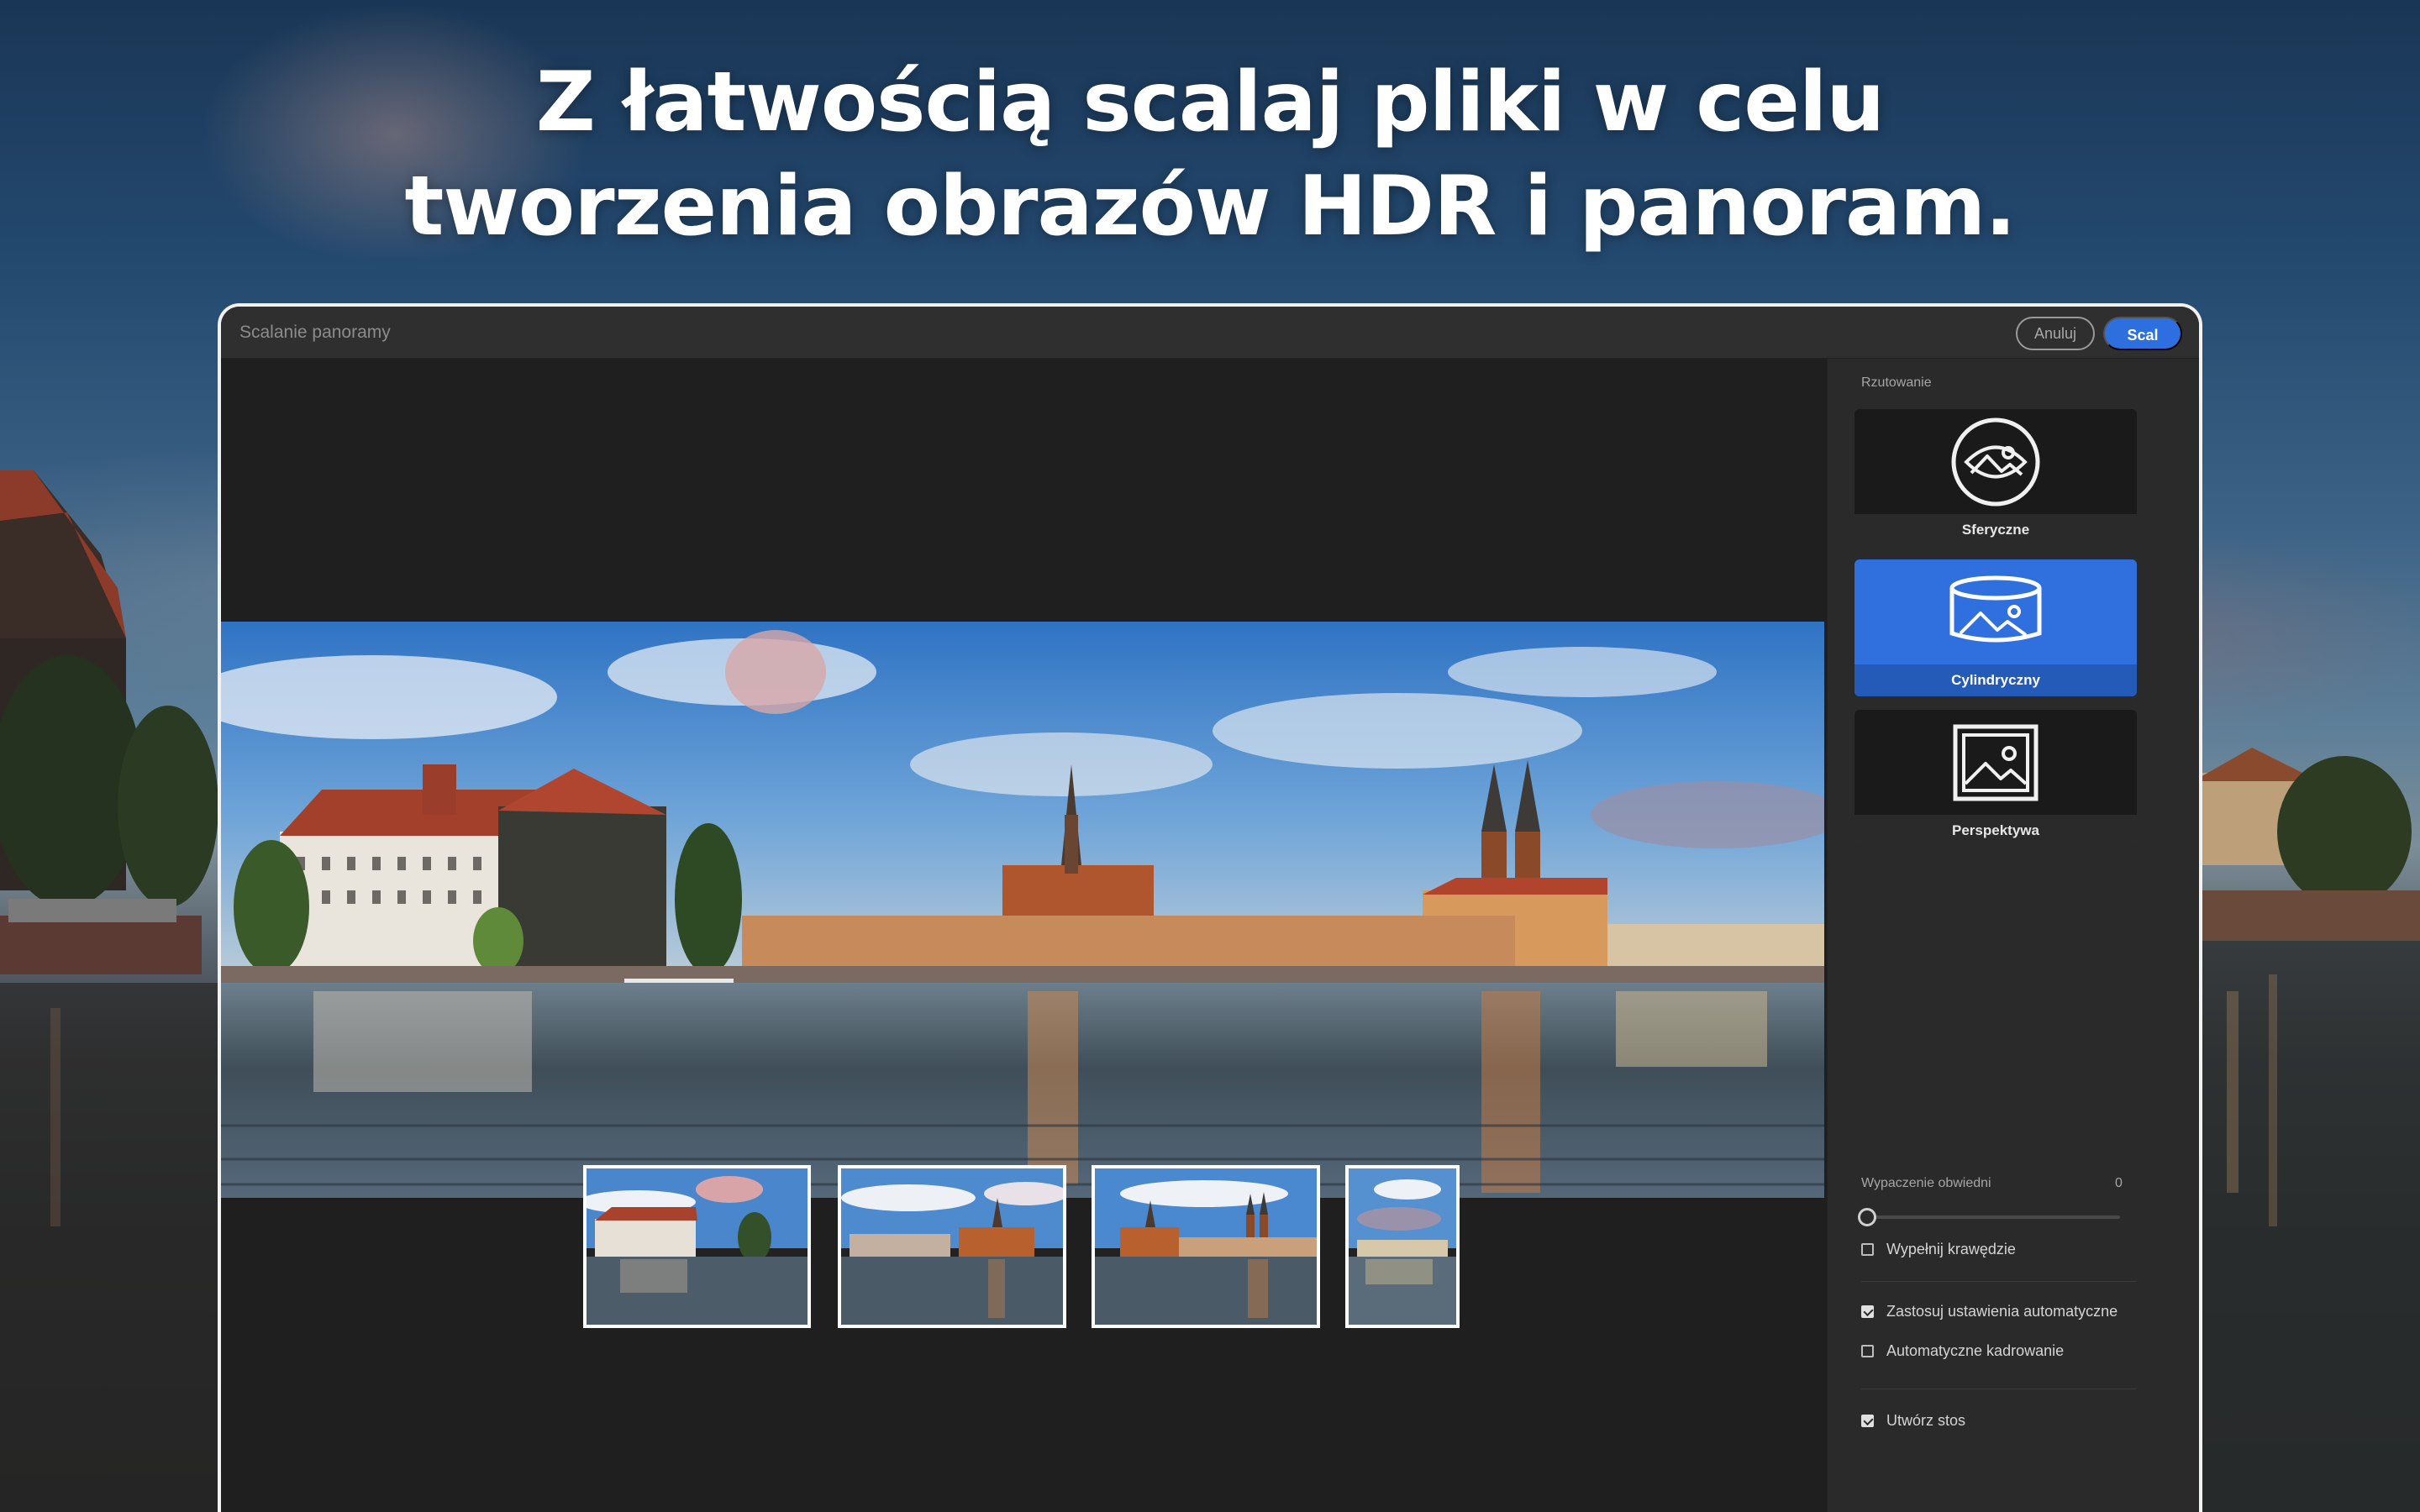 The image size is (2420, 1512). I want to click on auto-settings-label: Zastosuj ustawienia automatyczne, so click(2002, 1311).